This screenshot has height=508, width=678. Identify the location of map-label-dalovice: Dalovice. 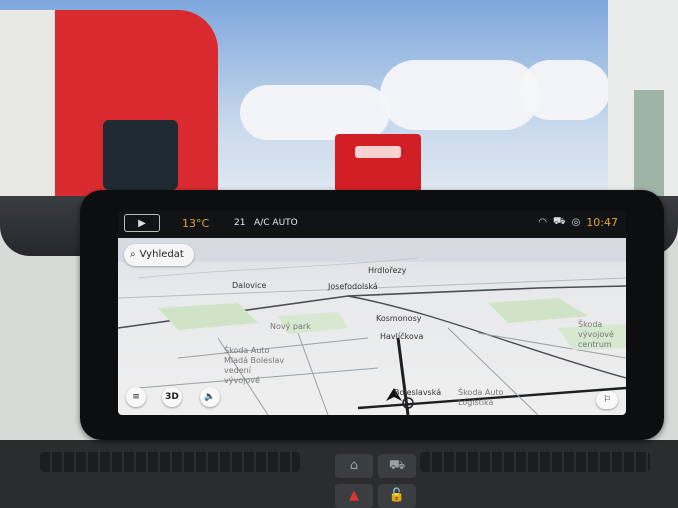
(249, 285).